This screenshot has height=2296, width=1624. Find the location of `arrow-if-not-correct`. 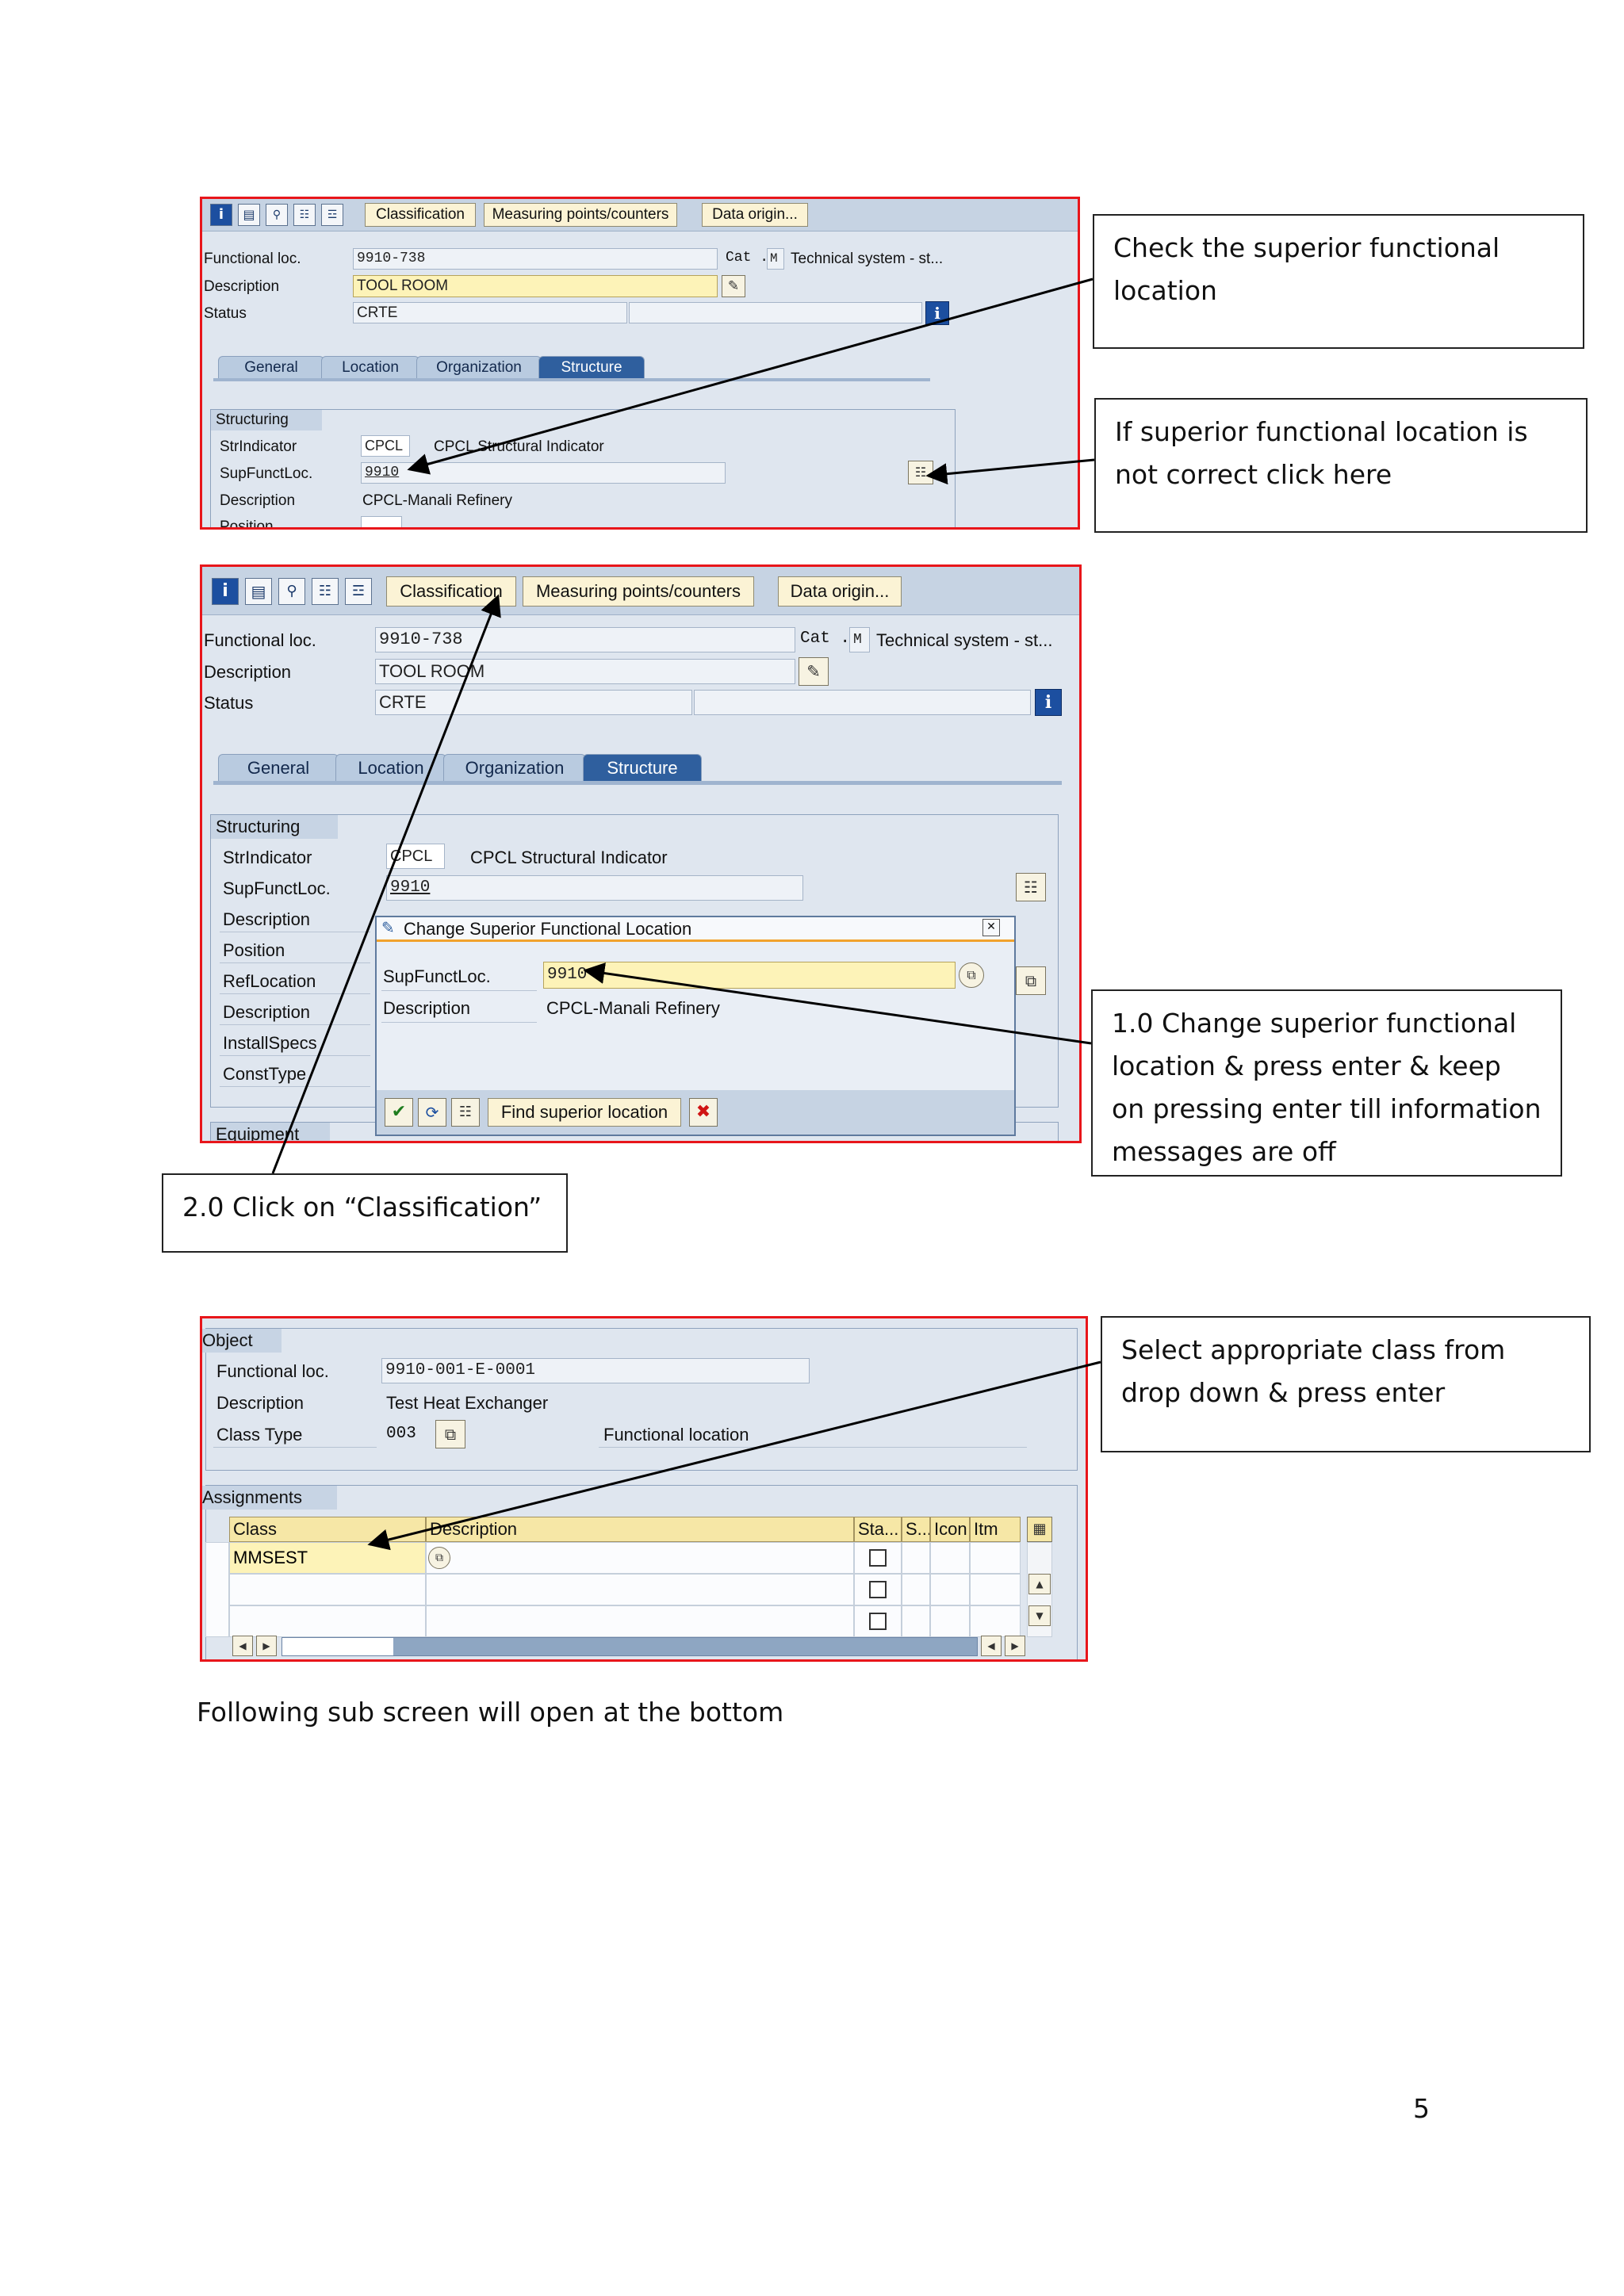

arrow-if-not-correct is located at coordinates (1010, 472).